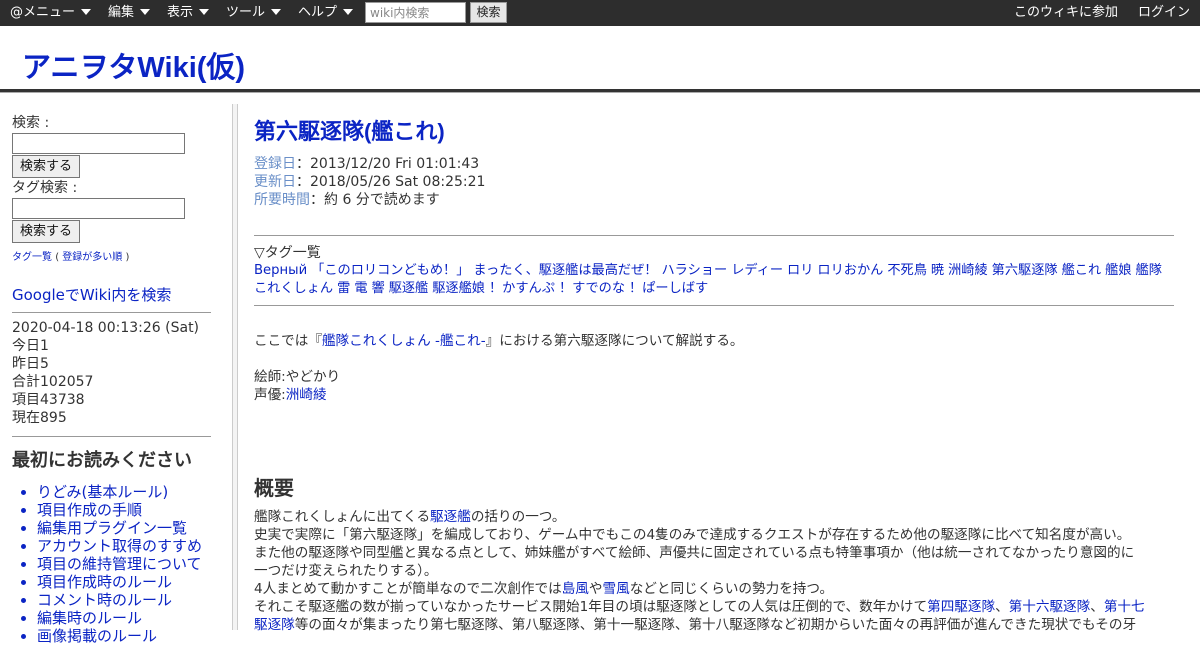  Describe the element at coordinates (714, 341) in the screenshot. I see `intro-paragraph: ここでは『艦隊これくしょん -艦これ-』における第六駆逐隊について解説する。` at that location.